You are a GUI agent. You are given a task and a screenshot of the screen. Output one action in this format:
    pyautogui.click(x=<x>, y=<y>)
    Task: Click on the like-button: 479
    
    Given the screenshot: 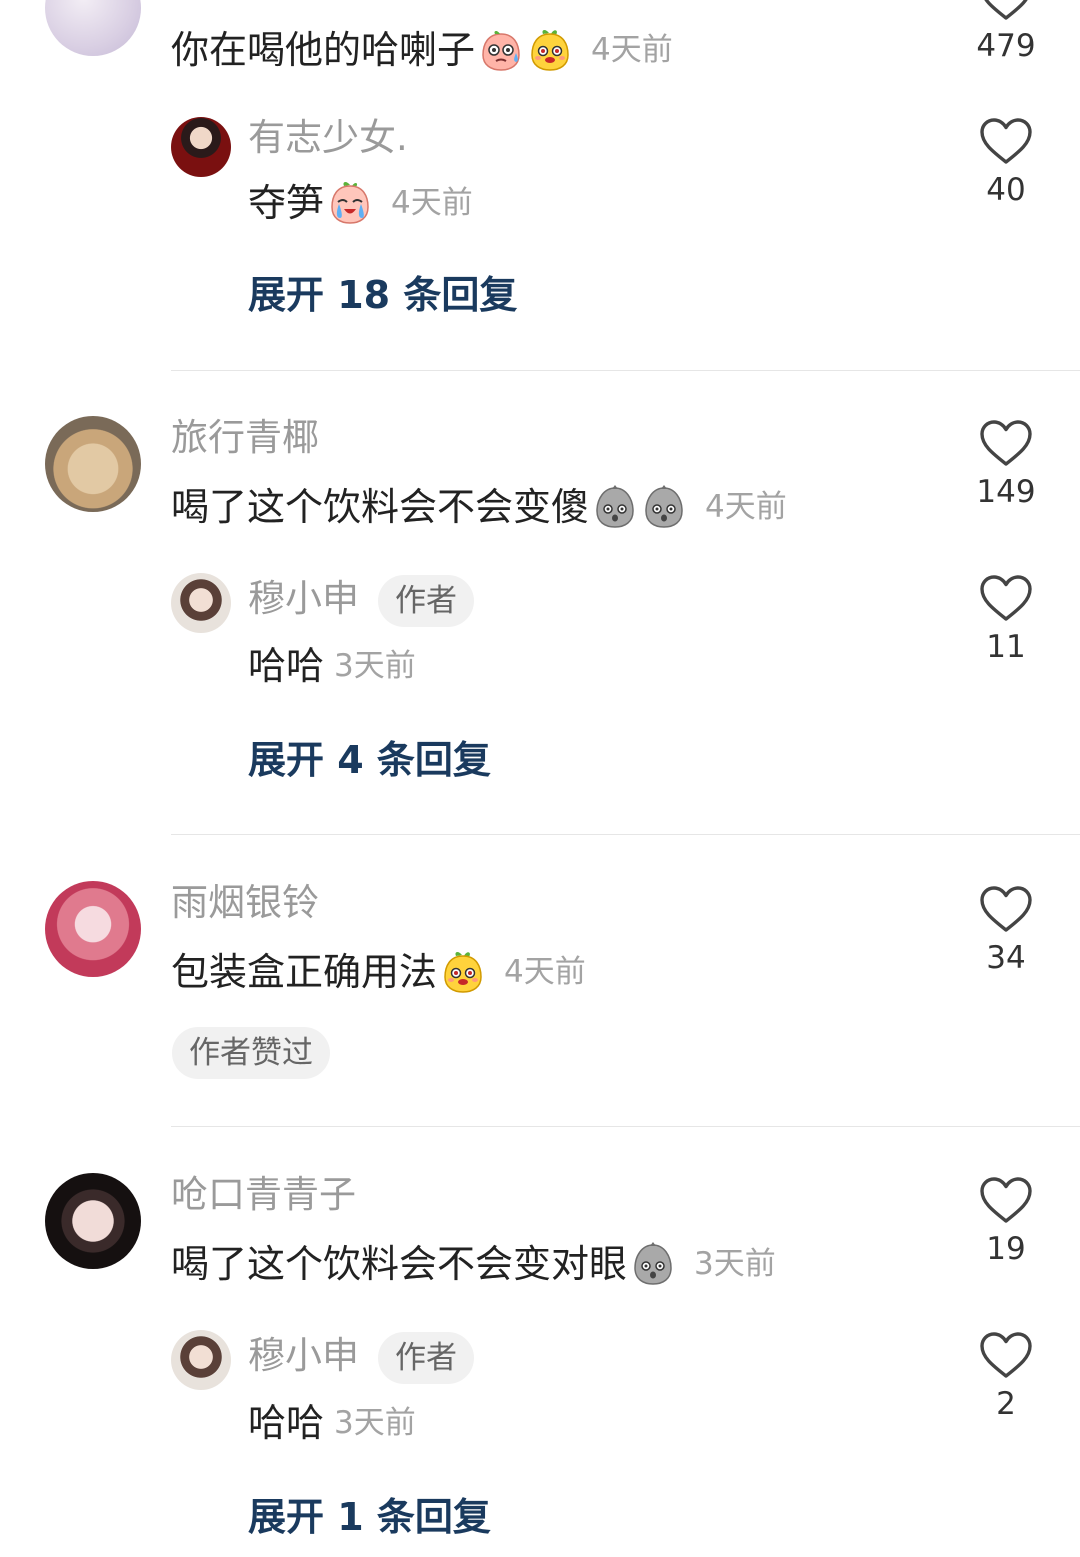 What is the action you would take?
    pyautogui.click(x=1006, y=33)
    